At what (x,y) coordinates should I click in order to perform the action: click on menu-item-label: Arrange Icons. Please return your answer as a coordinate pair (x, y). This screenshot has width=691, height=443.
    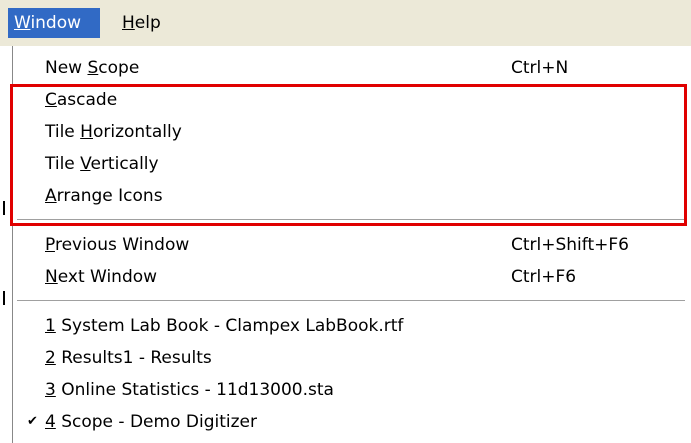
    Looking at the image, I should click on (104, 196).